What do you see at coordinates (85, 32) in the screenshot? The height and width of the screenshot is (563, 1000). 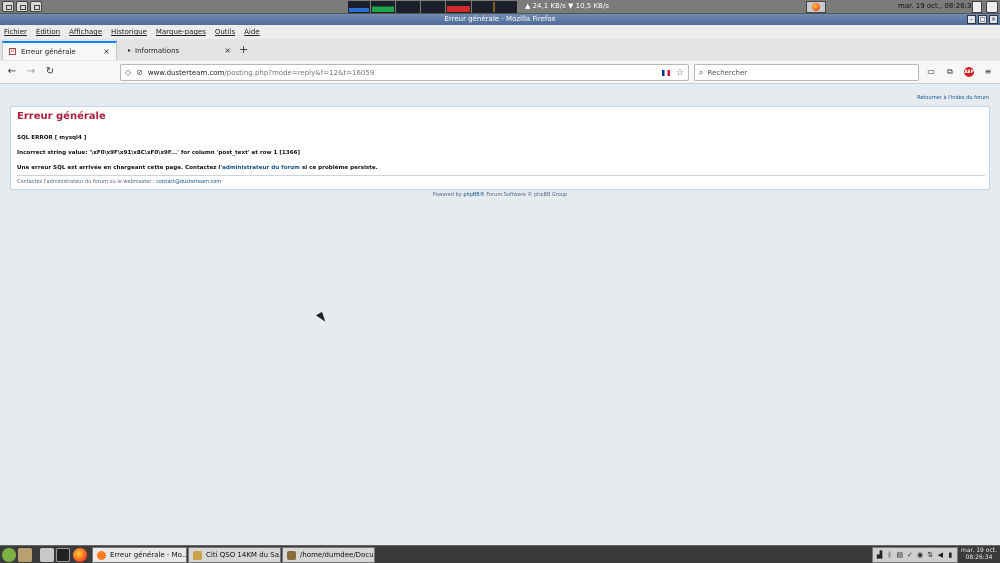 I see `menu-view: Affichage` at bounding box center [85, 32].